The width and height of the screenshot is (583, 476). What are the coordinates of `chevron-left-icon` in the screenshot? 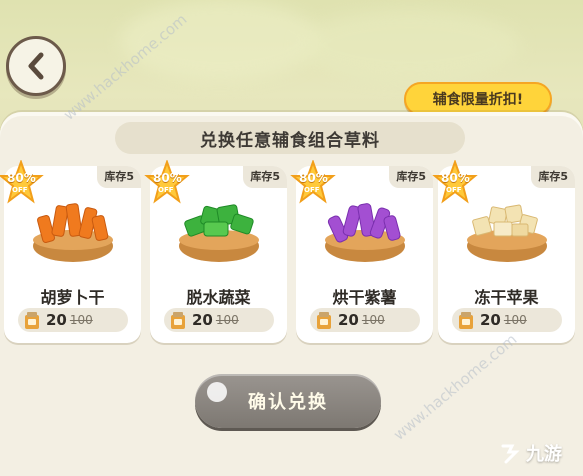 It's located at (36, 66).